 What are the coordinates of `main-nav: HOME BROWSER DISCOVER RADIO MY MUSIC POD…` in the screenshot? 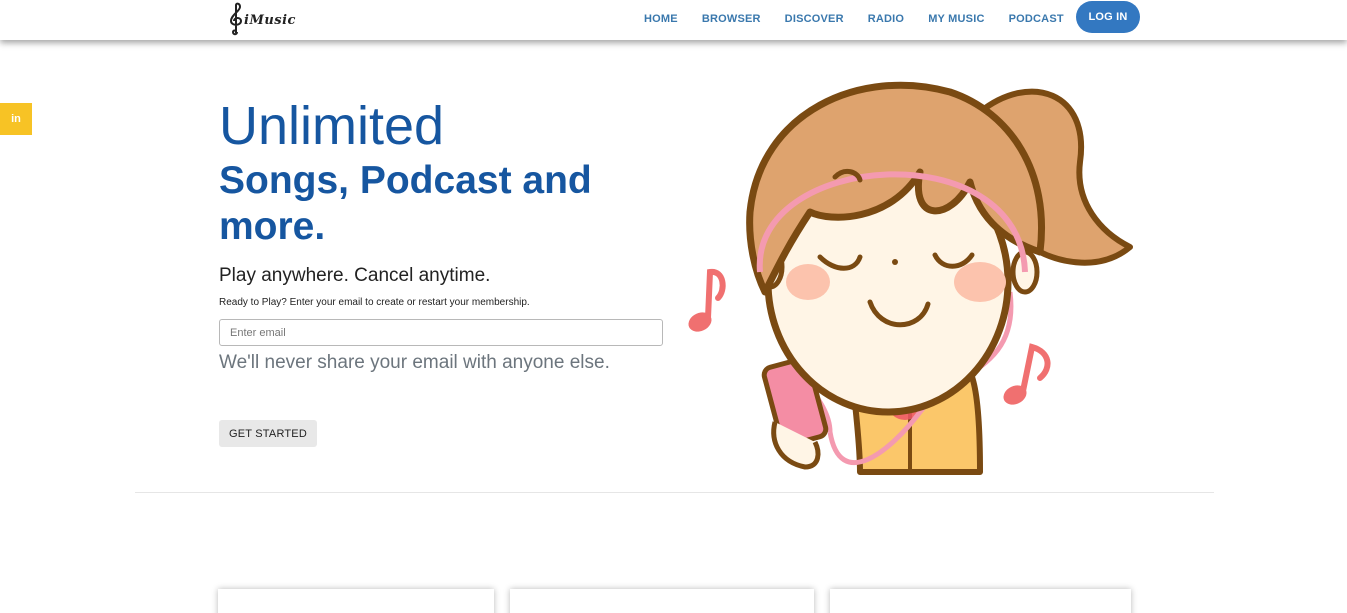 It's located at (854, 19).